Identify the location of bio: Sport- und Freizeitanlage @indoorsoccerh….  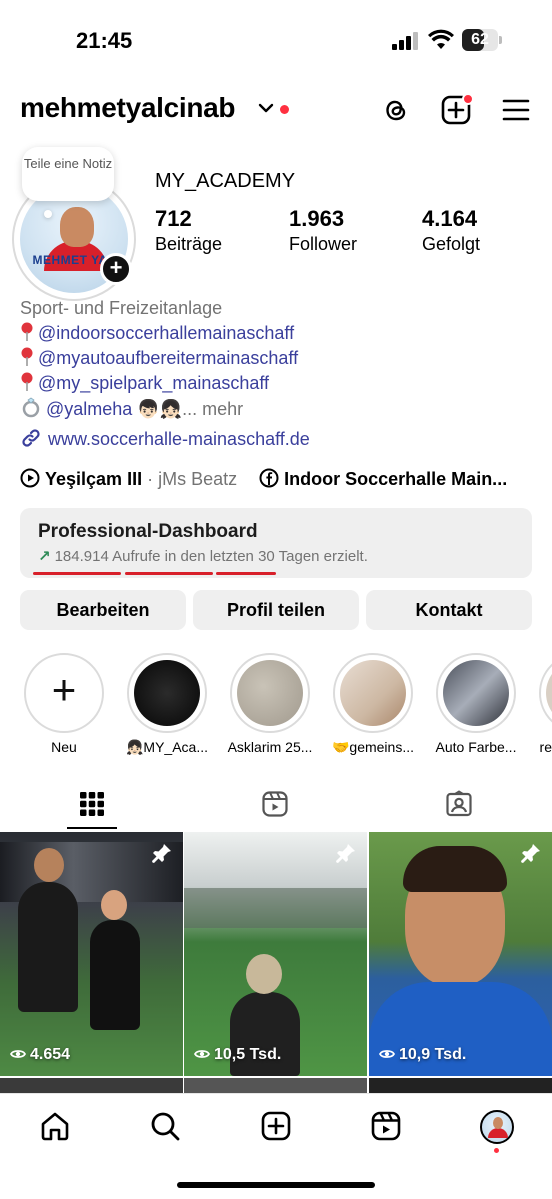
(280, 358).